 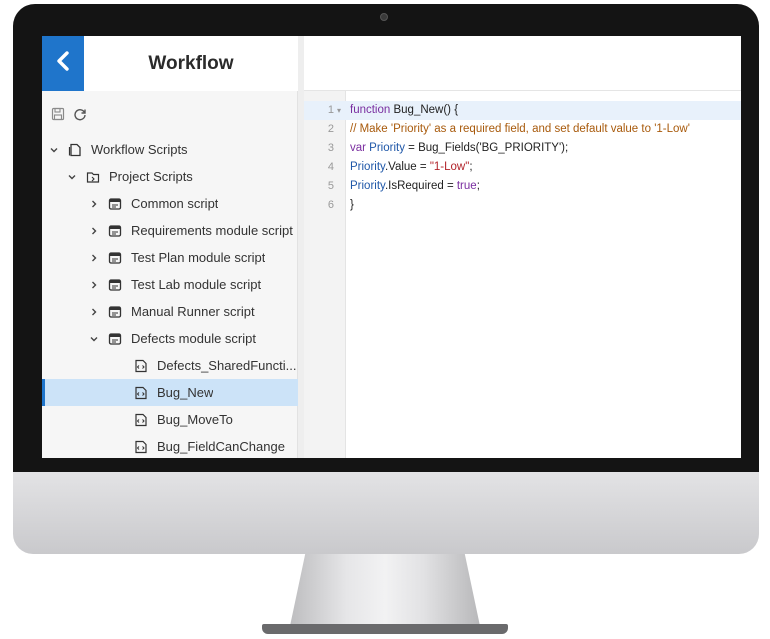 What do you see at coordinates (522, 205) in the screenshot?
I see `code-line: 6 }` at bounding box center [522, 205].